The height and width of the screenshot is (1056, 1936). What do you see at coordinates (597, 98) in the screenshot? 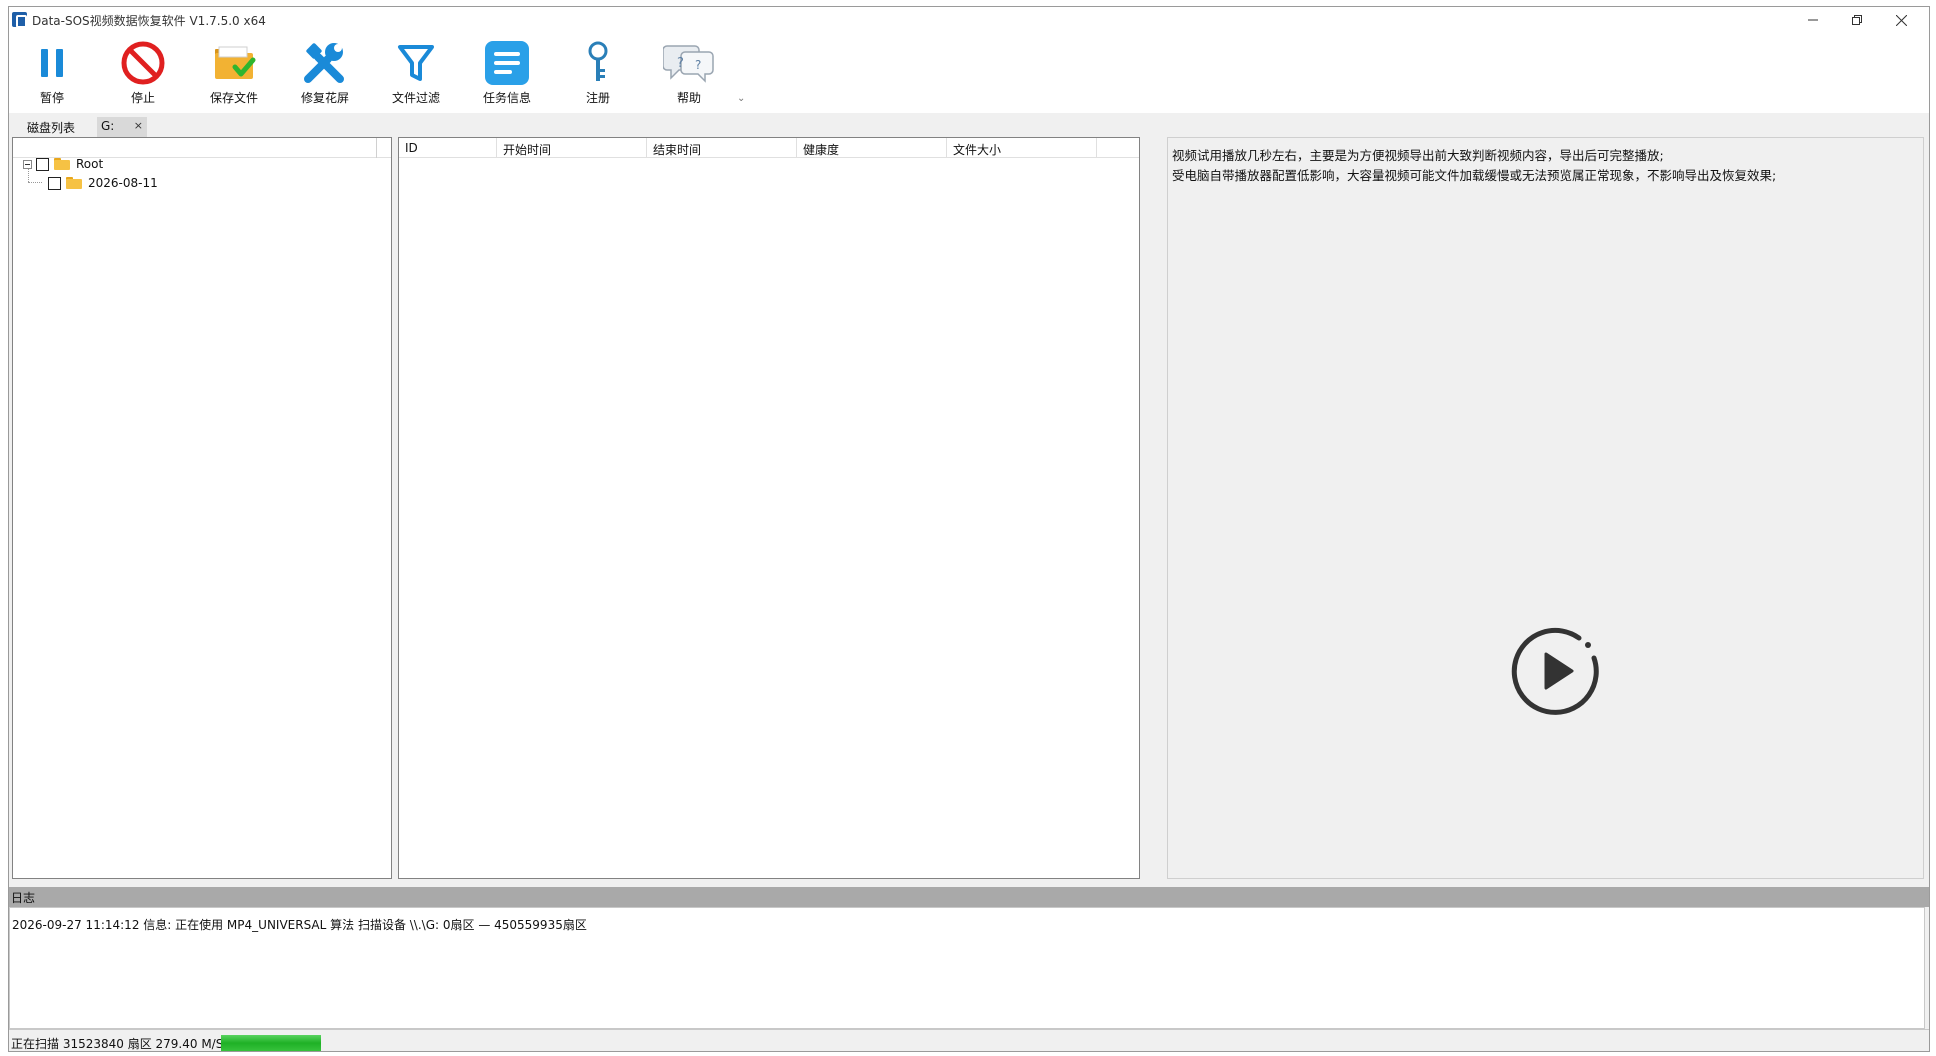
I see `register-label: 注册` at bounding box center [597, 98].